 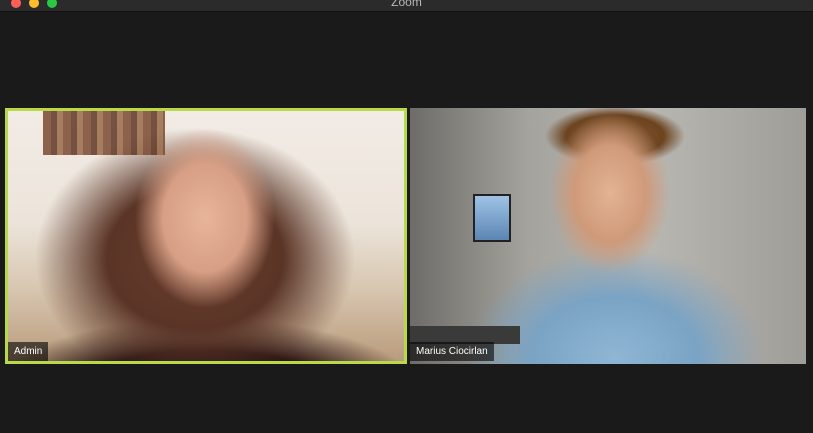 I want to click on window-titlebar: Zoom, so click(x=406, y=6).